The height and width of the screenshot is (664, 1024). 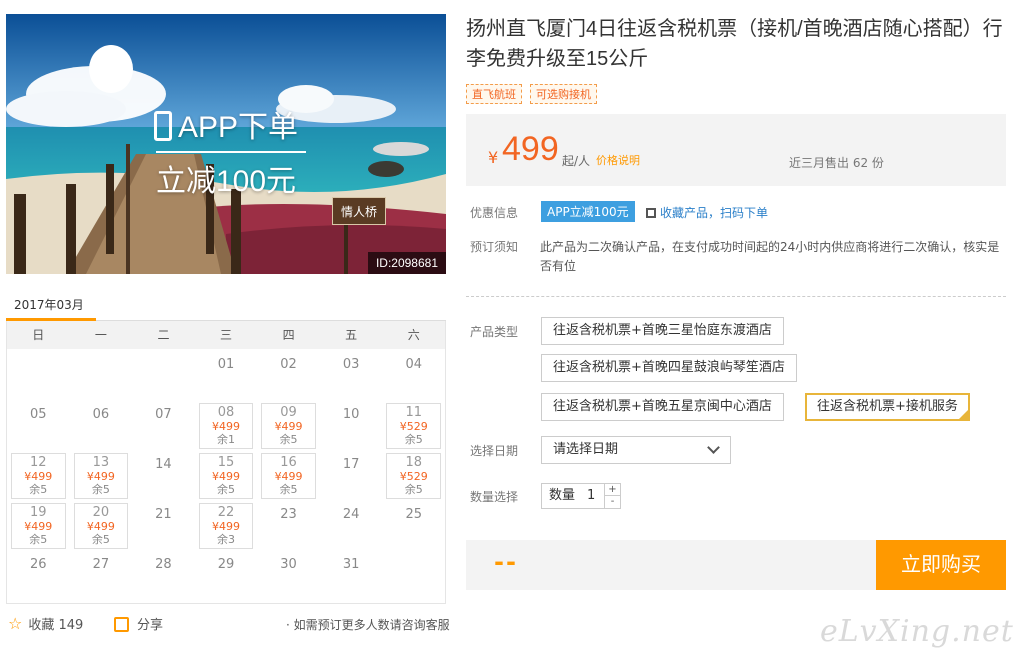 I want to click on weekday-label: 二, so click(x=163, y=335).